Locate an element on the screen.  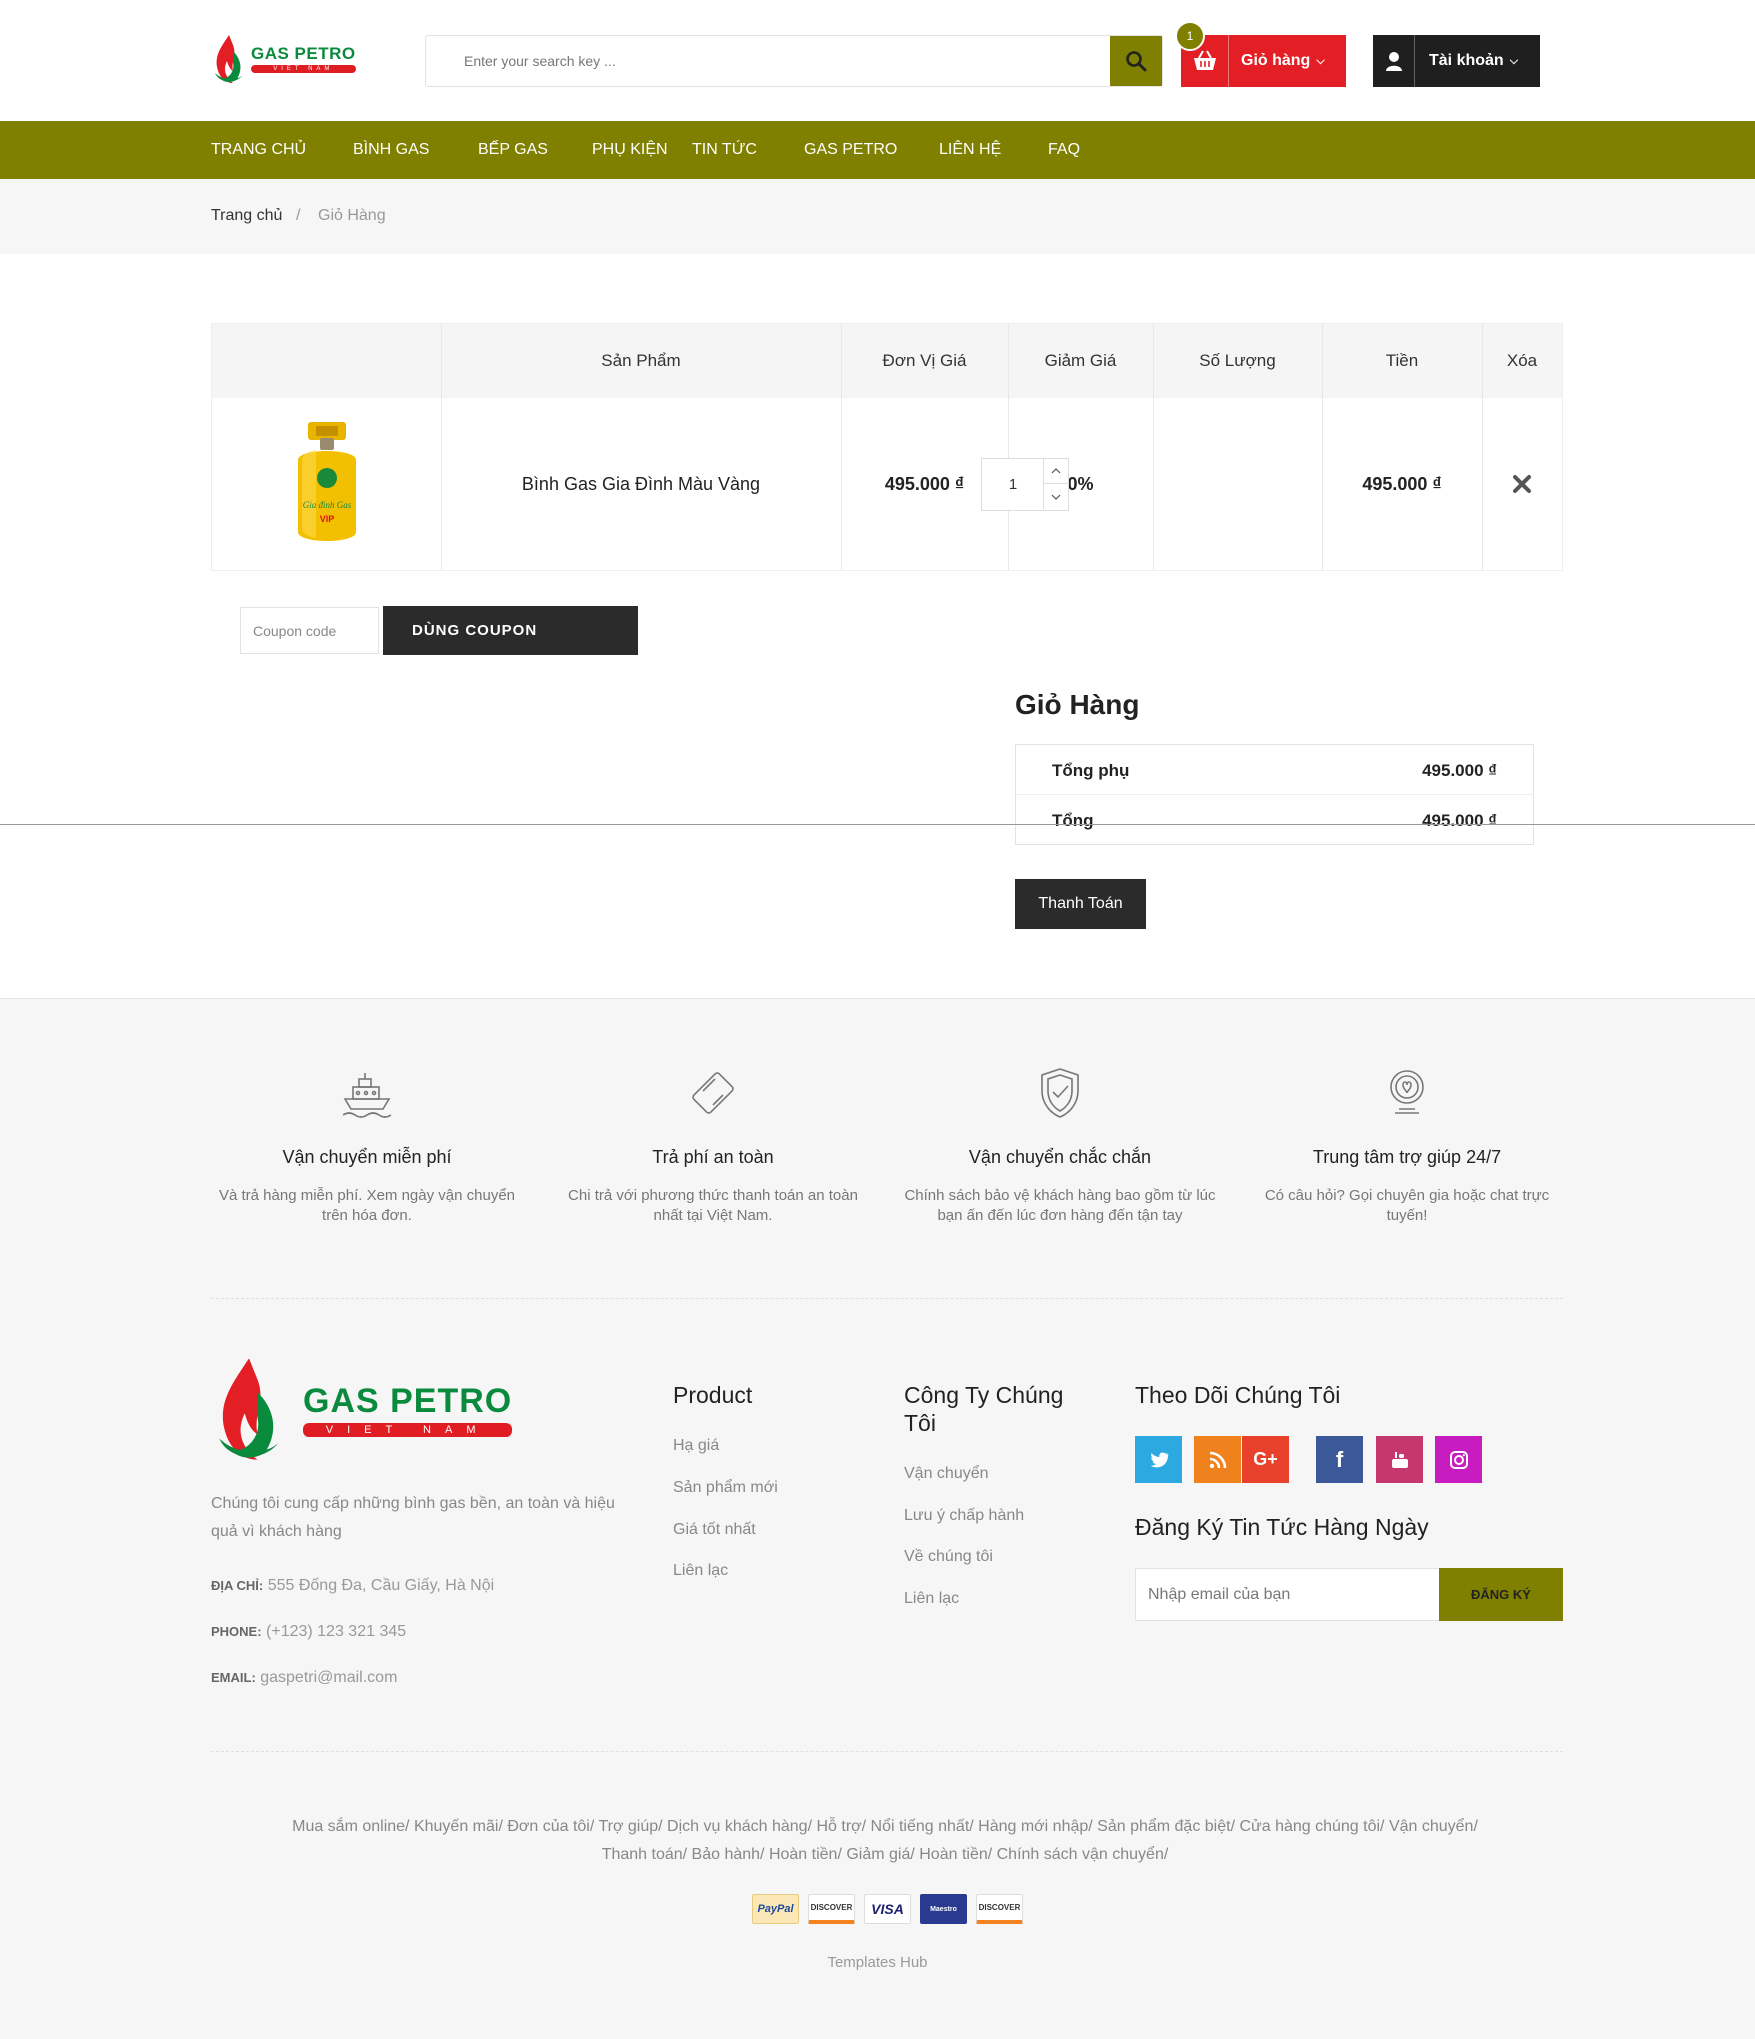
twitter-button is located at coordinates (1158, 1459).